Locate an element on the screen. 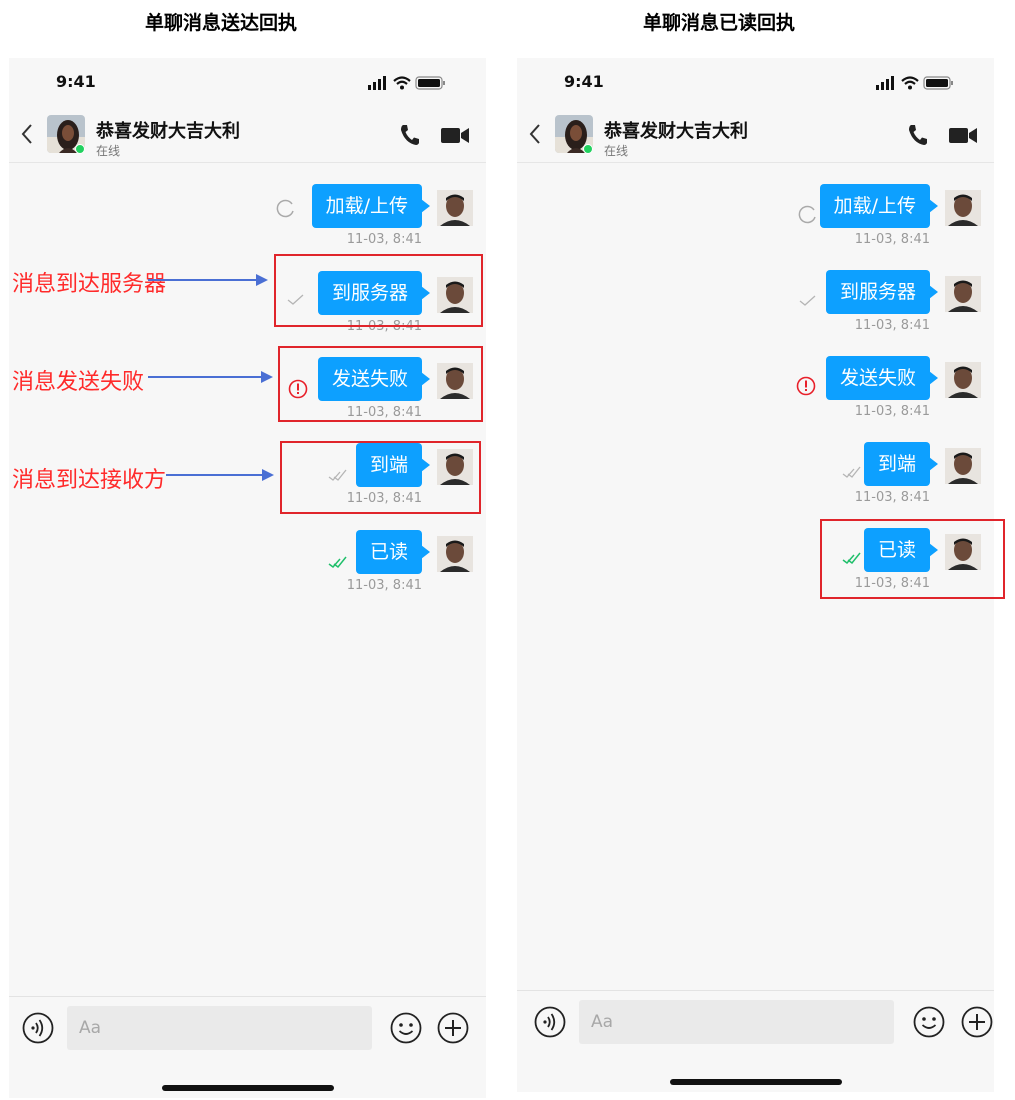  annotation-label-delivered: 消息到达接收方 is located at coordinates (89, 480).